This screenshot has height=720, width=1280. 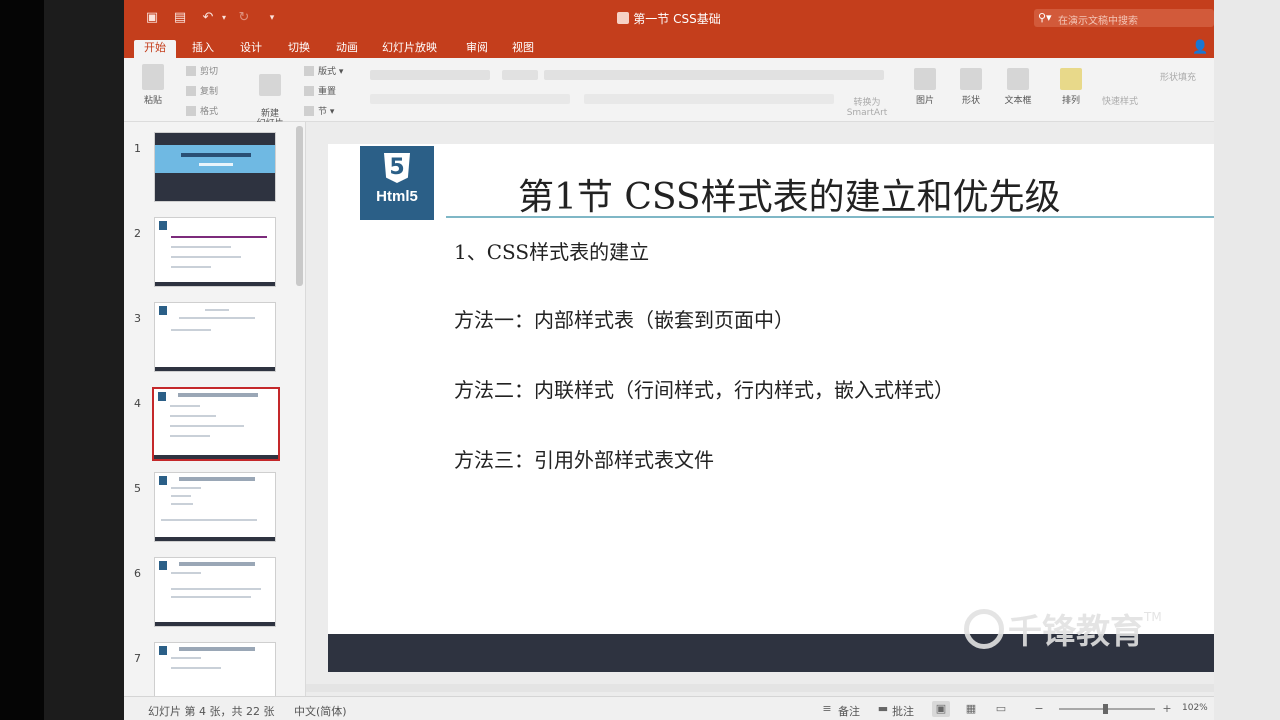 What do you see at coordinates (320, 711) in the screenshot?
I see `language-indicator: 中文(简体)` at bounding box center [320, 711].